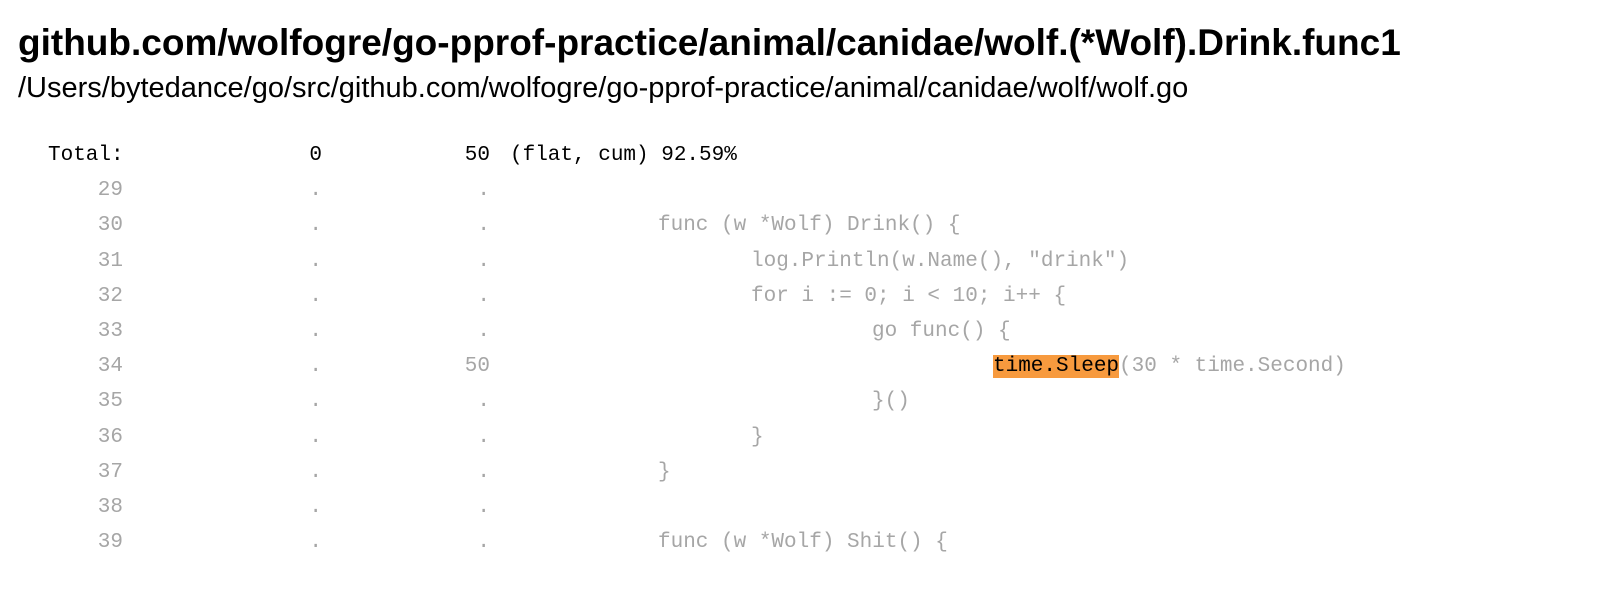 The height and width of the screenshot is (594, 1602). What do you see at coordinates (110, 191) in the screenshot?
I see `line-number: 29` at bounding box center [110, 191].